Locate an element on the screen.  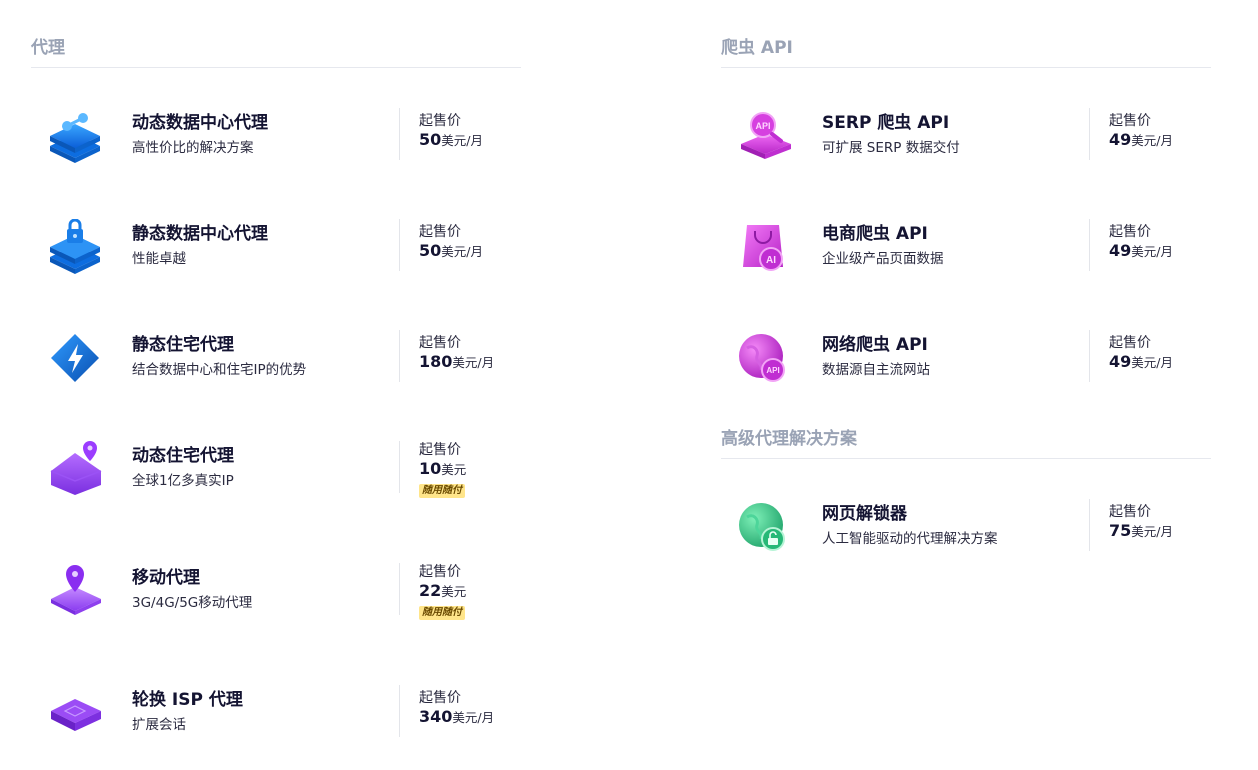
section-title-scraper: 爬虫 API is located at coordinates (757, 48).